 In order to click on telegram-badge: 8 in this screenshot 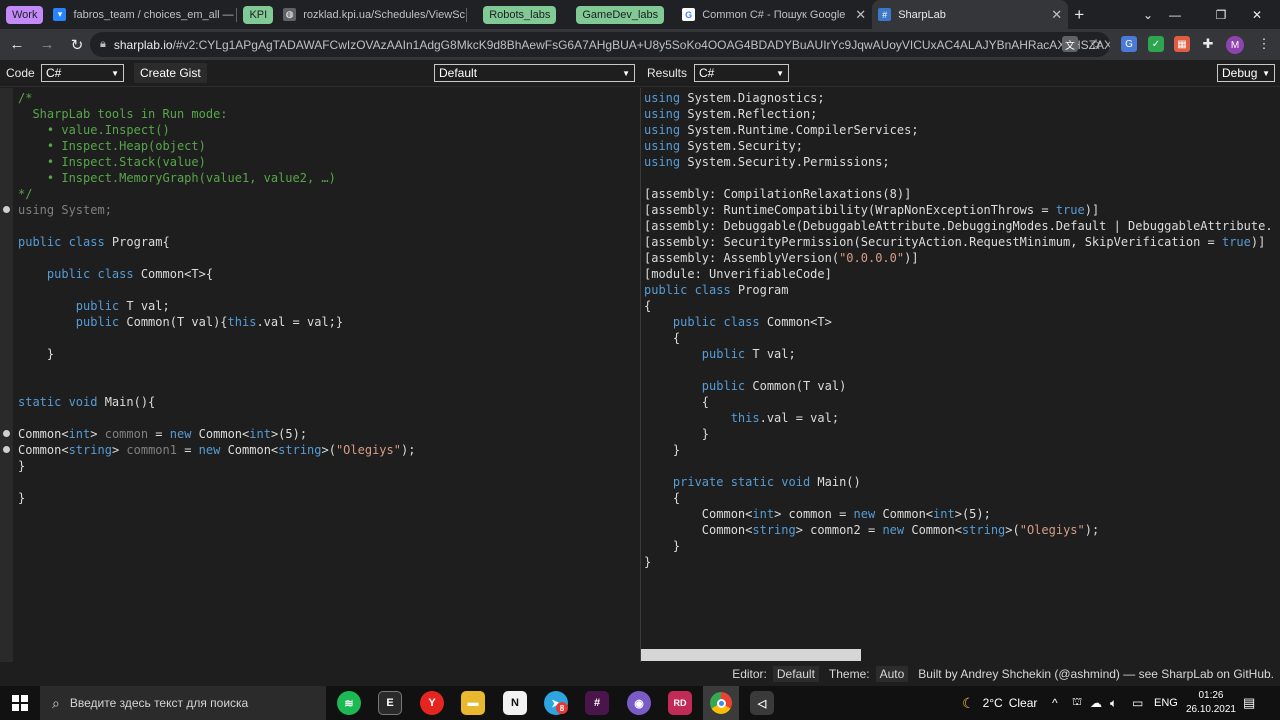, I will do `click(562, 708)`.